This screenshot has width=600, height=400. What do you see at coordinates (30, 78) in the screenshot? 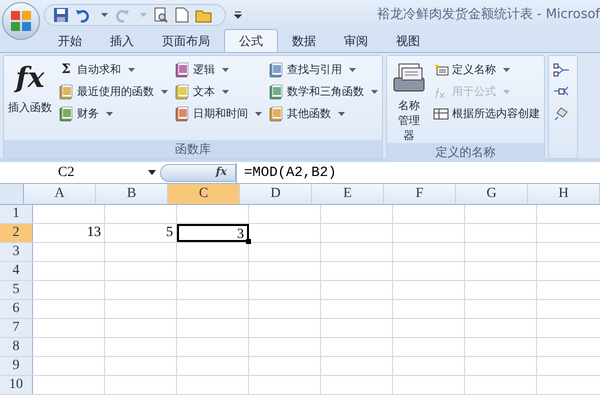
I see `fx-icon: fx` at bounding box center [30, 78].